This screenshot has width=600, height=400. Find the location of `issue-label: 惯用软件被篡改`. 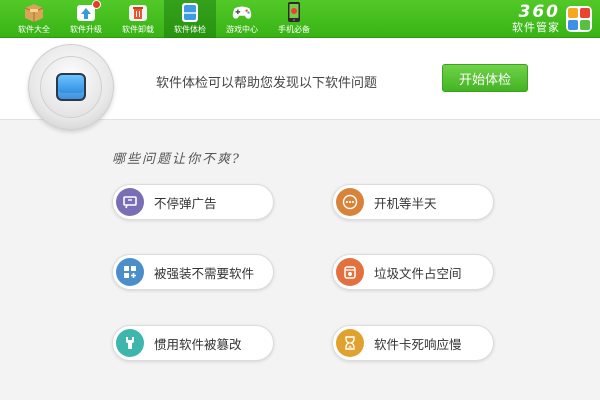

issue-label: 惯用软件被篡改 is located at coordinates (198, 344).